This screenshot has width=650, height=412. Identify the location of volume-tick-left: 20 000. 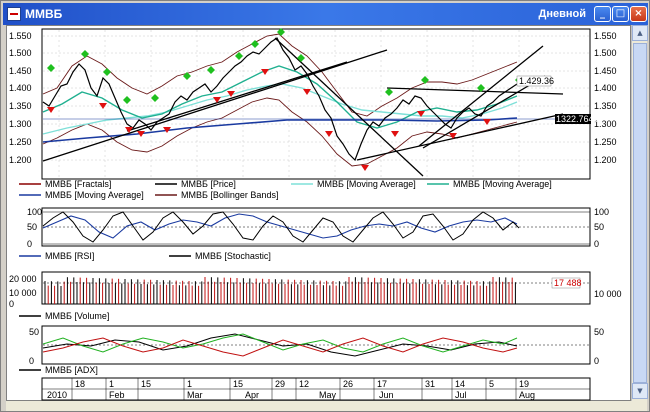
(23, 279).